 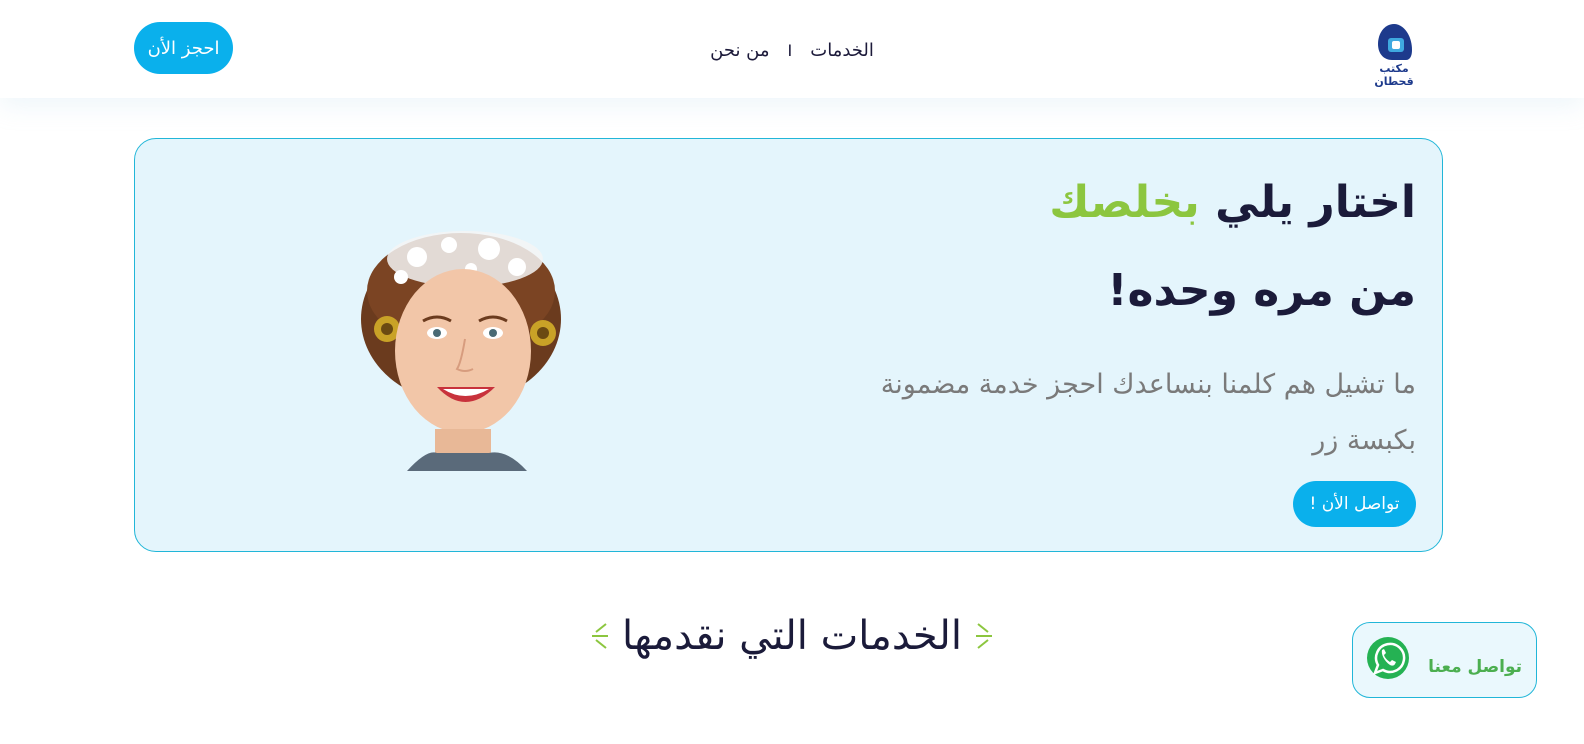 What do you see at coordinates (842, 50) in the screenshot?
I see `nav-item-services: الخدمات` at bounding box center [842, 50].